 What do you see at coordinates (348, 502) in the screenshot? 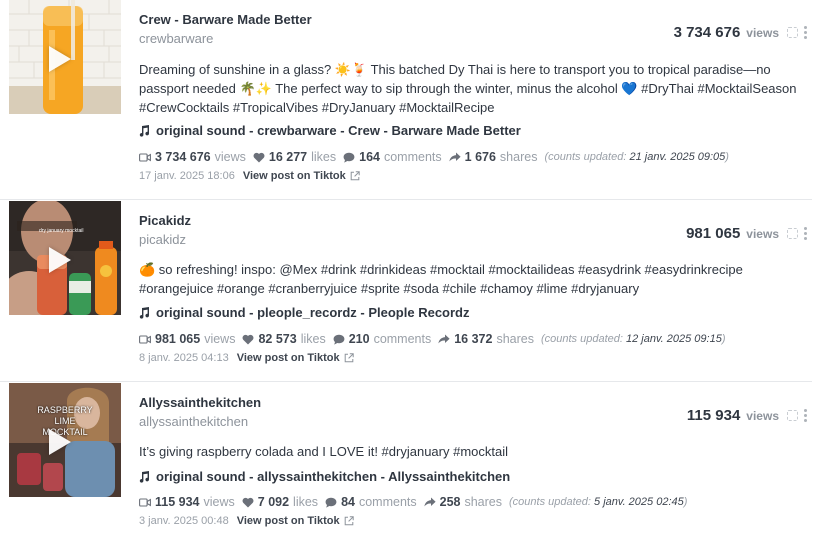
I see `comments-value: 84` at bounding box center [348, 502].